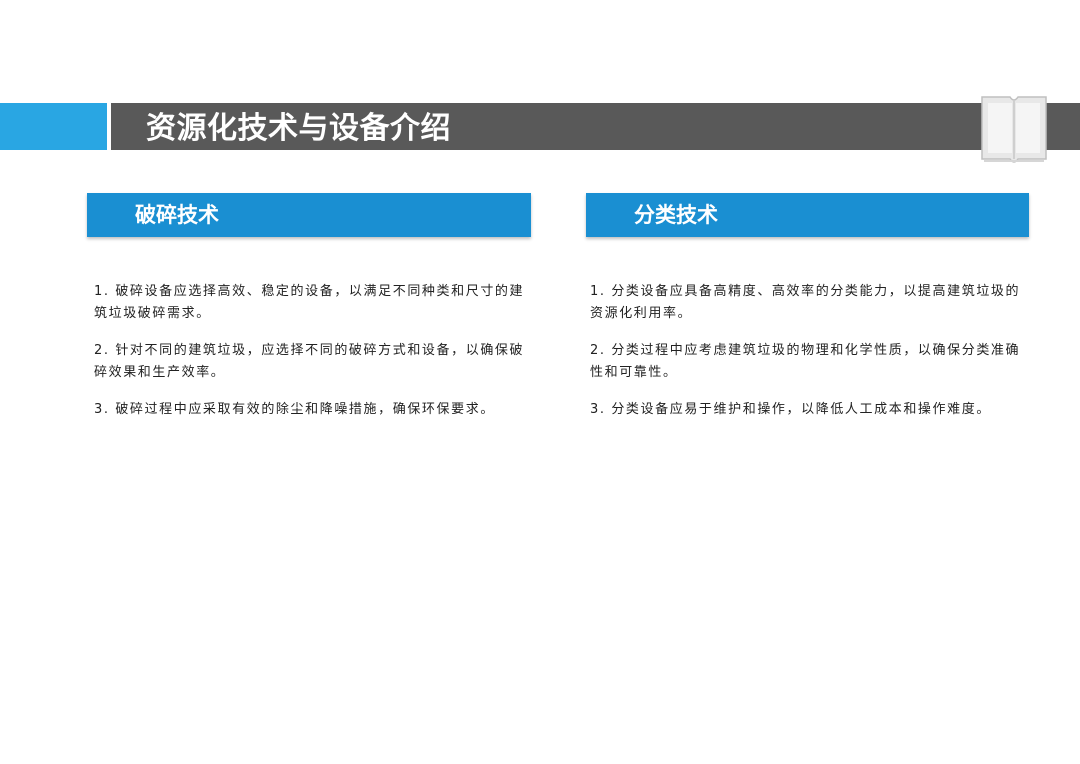 The width and height of the screenshot is (1080, 764). Describe the element at coordinates (540, 129) in the screenshot. I see `title-bar: 资源化技术与设备介绍` at that location.